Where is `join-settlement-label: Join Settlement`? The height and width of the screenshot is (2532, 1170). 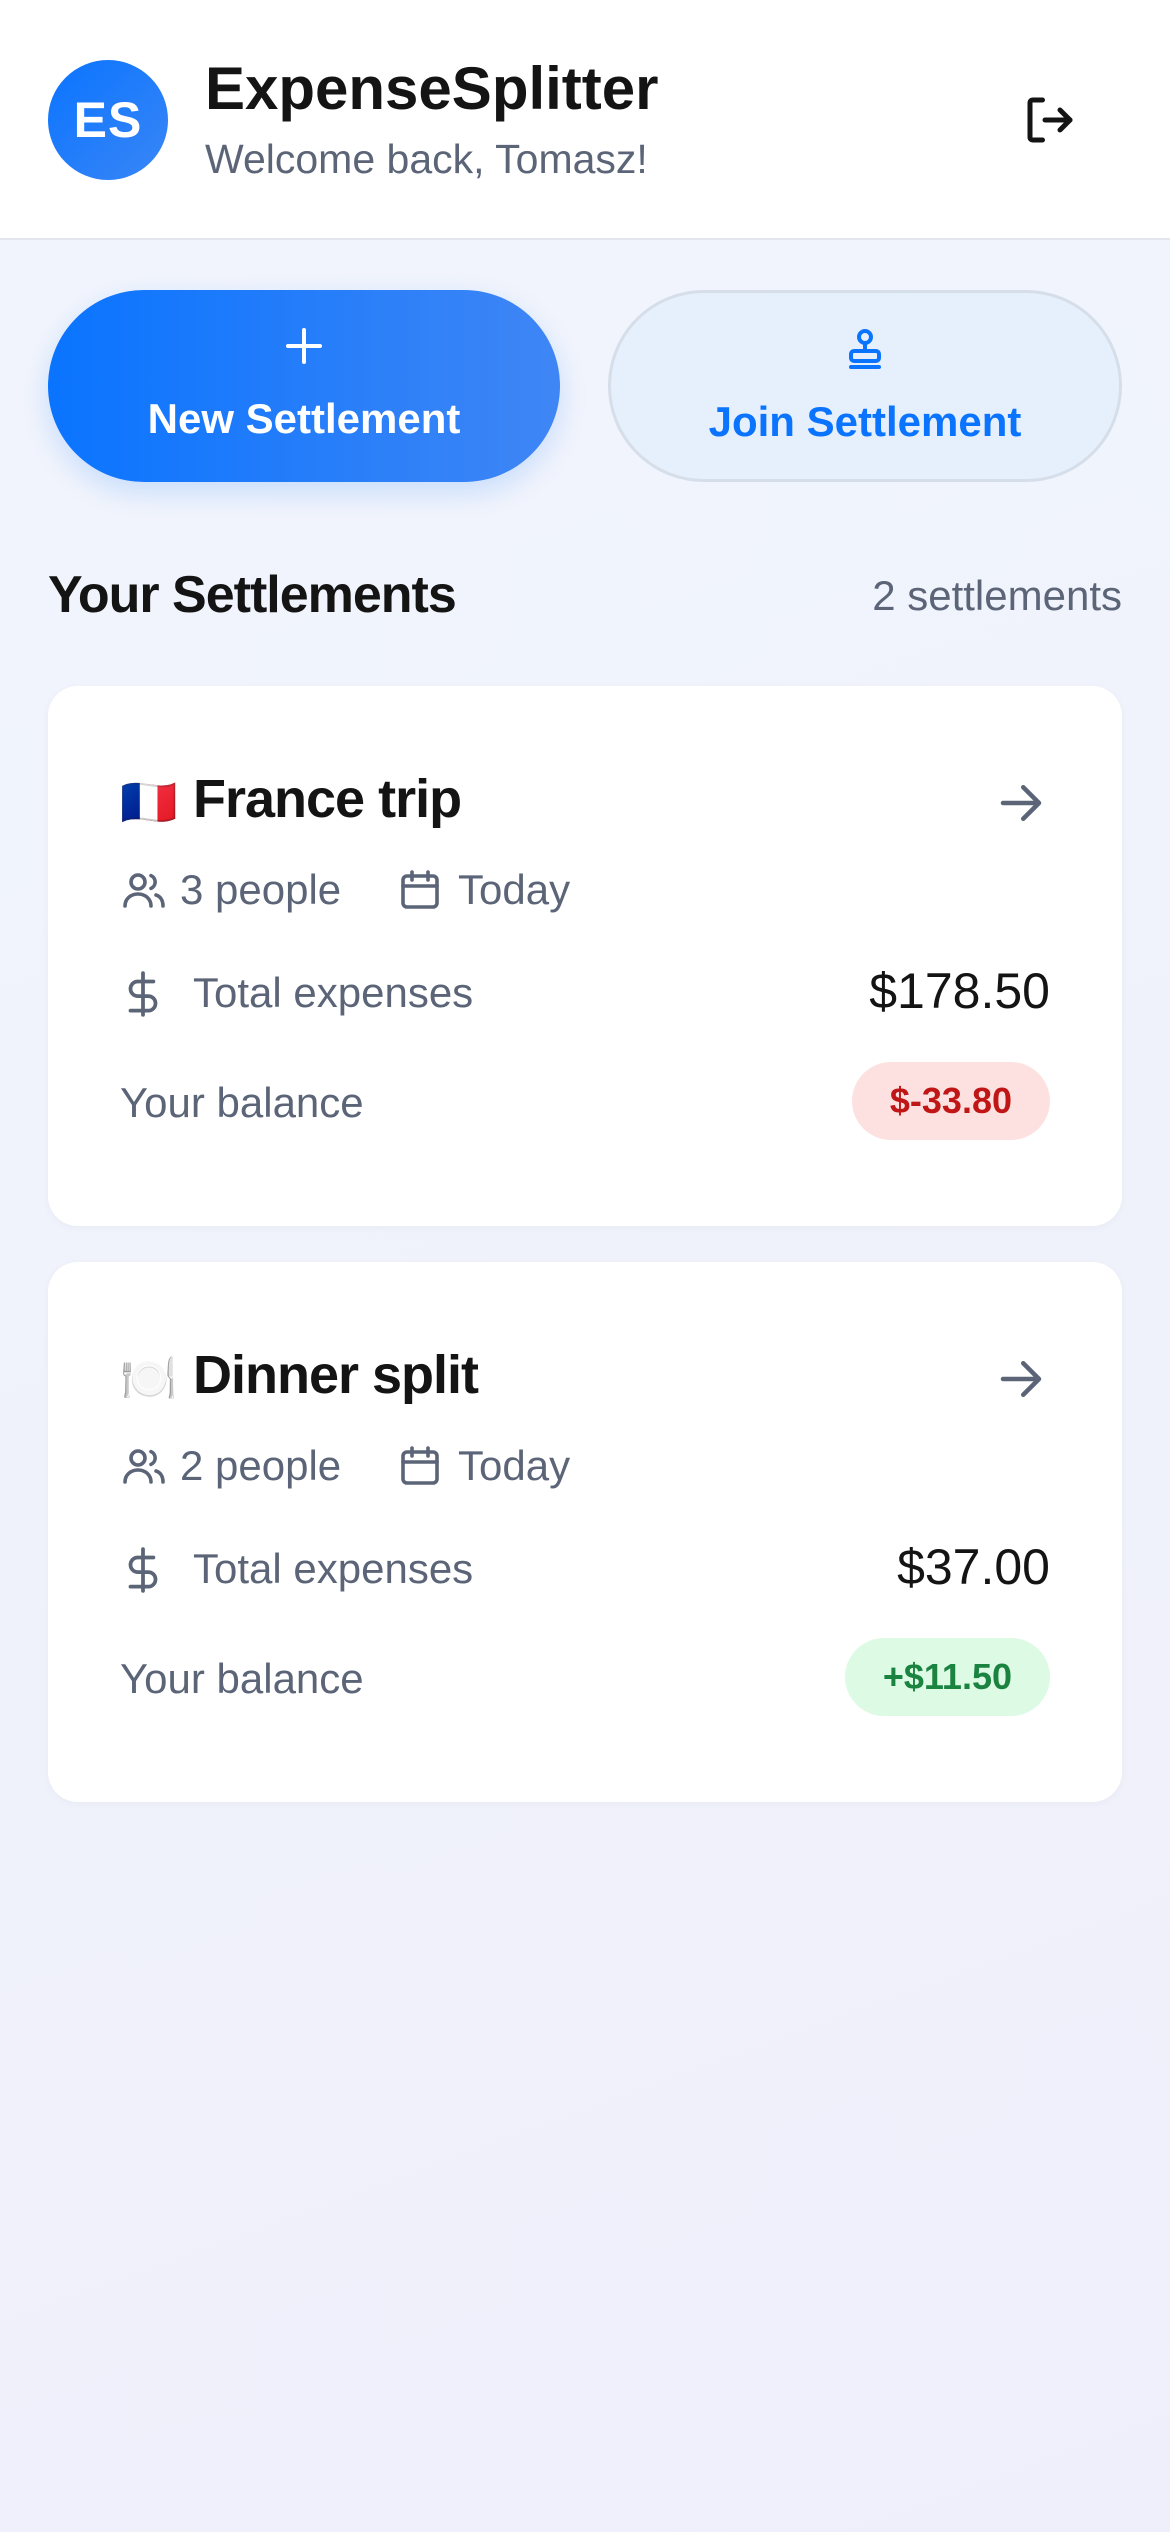
join-settlement-label: Join Settlement is located at coordinates (865, 421).